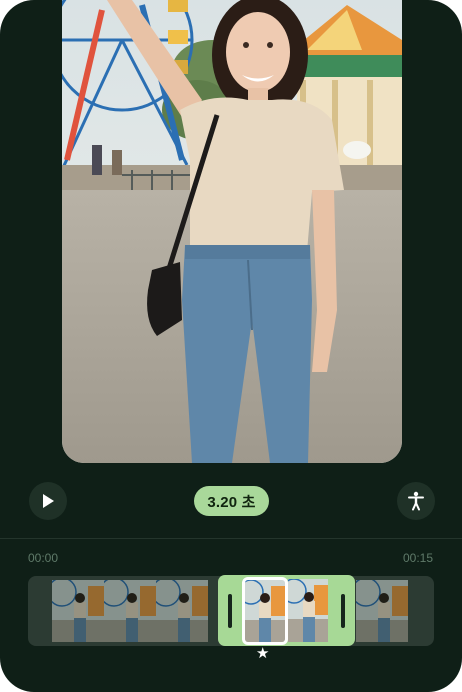 The image size is (462, 692). Describe the element at coordinates (263, 653) in the screenshot. I see `star-icon: ★` at that location.